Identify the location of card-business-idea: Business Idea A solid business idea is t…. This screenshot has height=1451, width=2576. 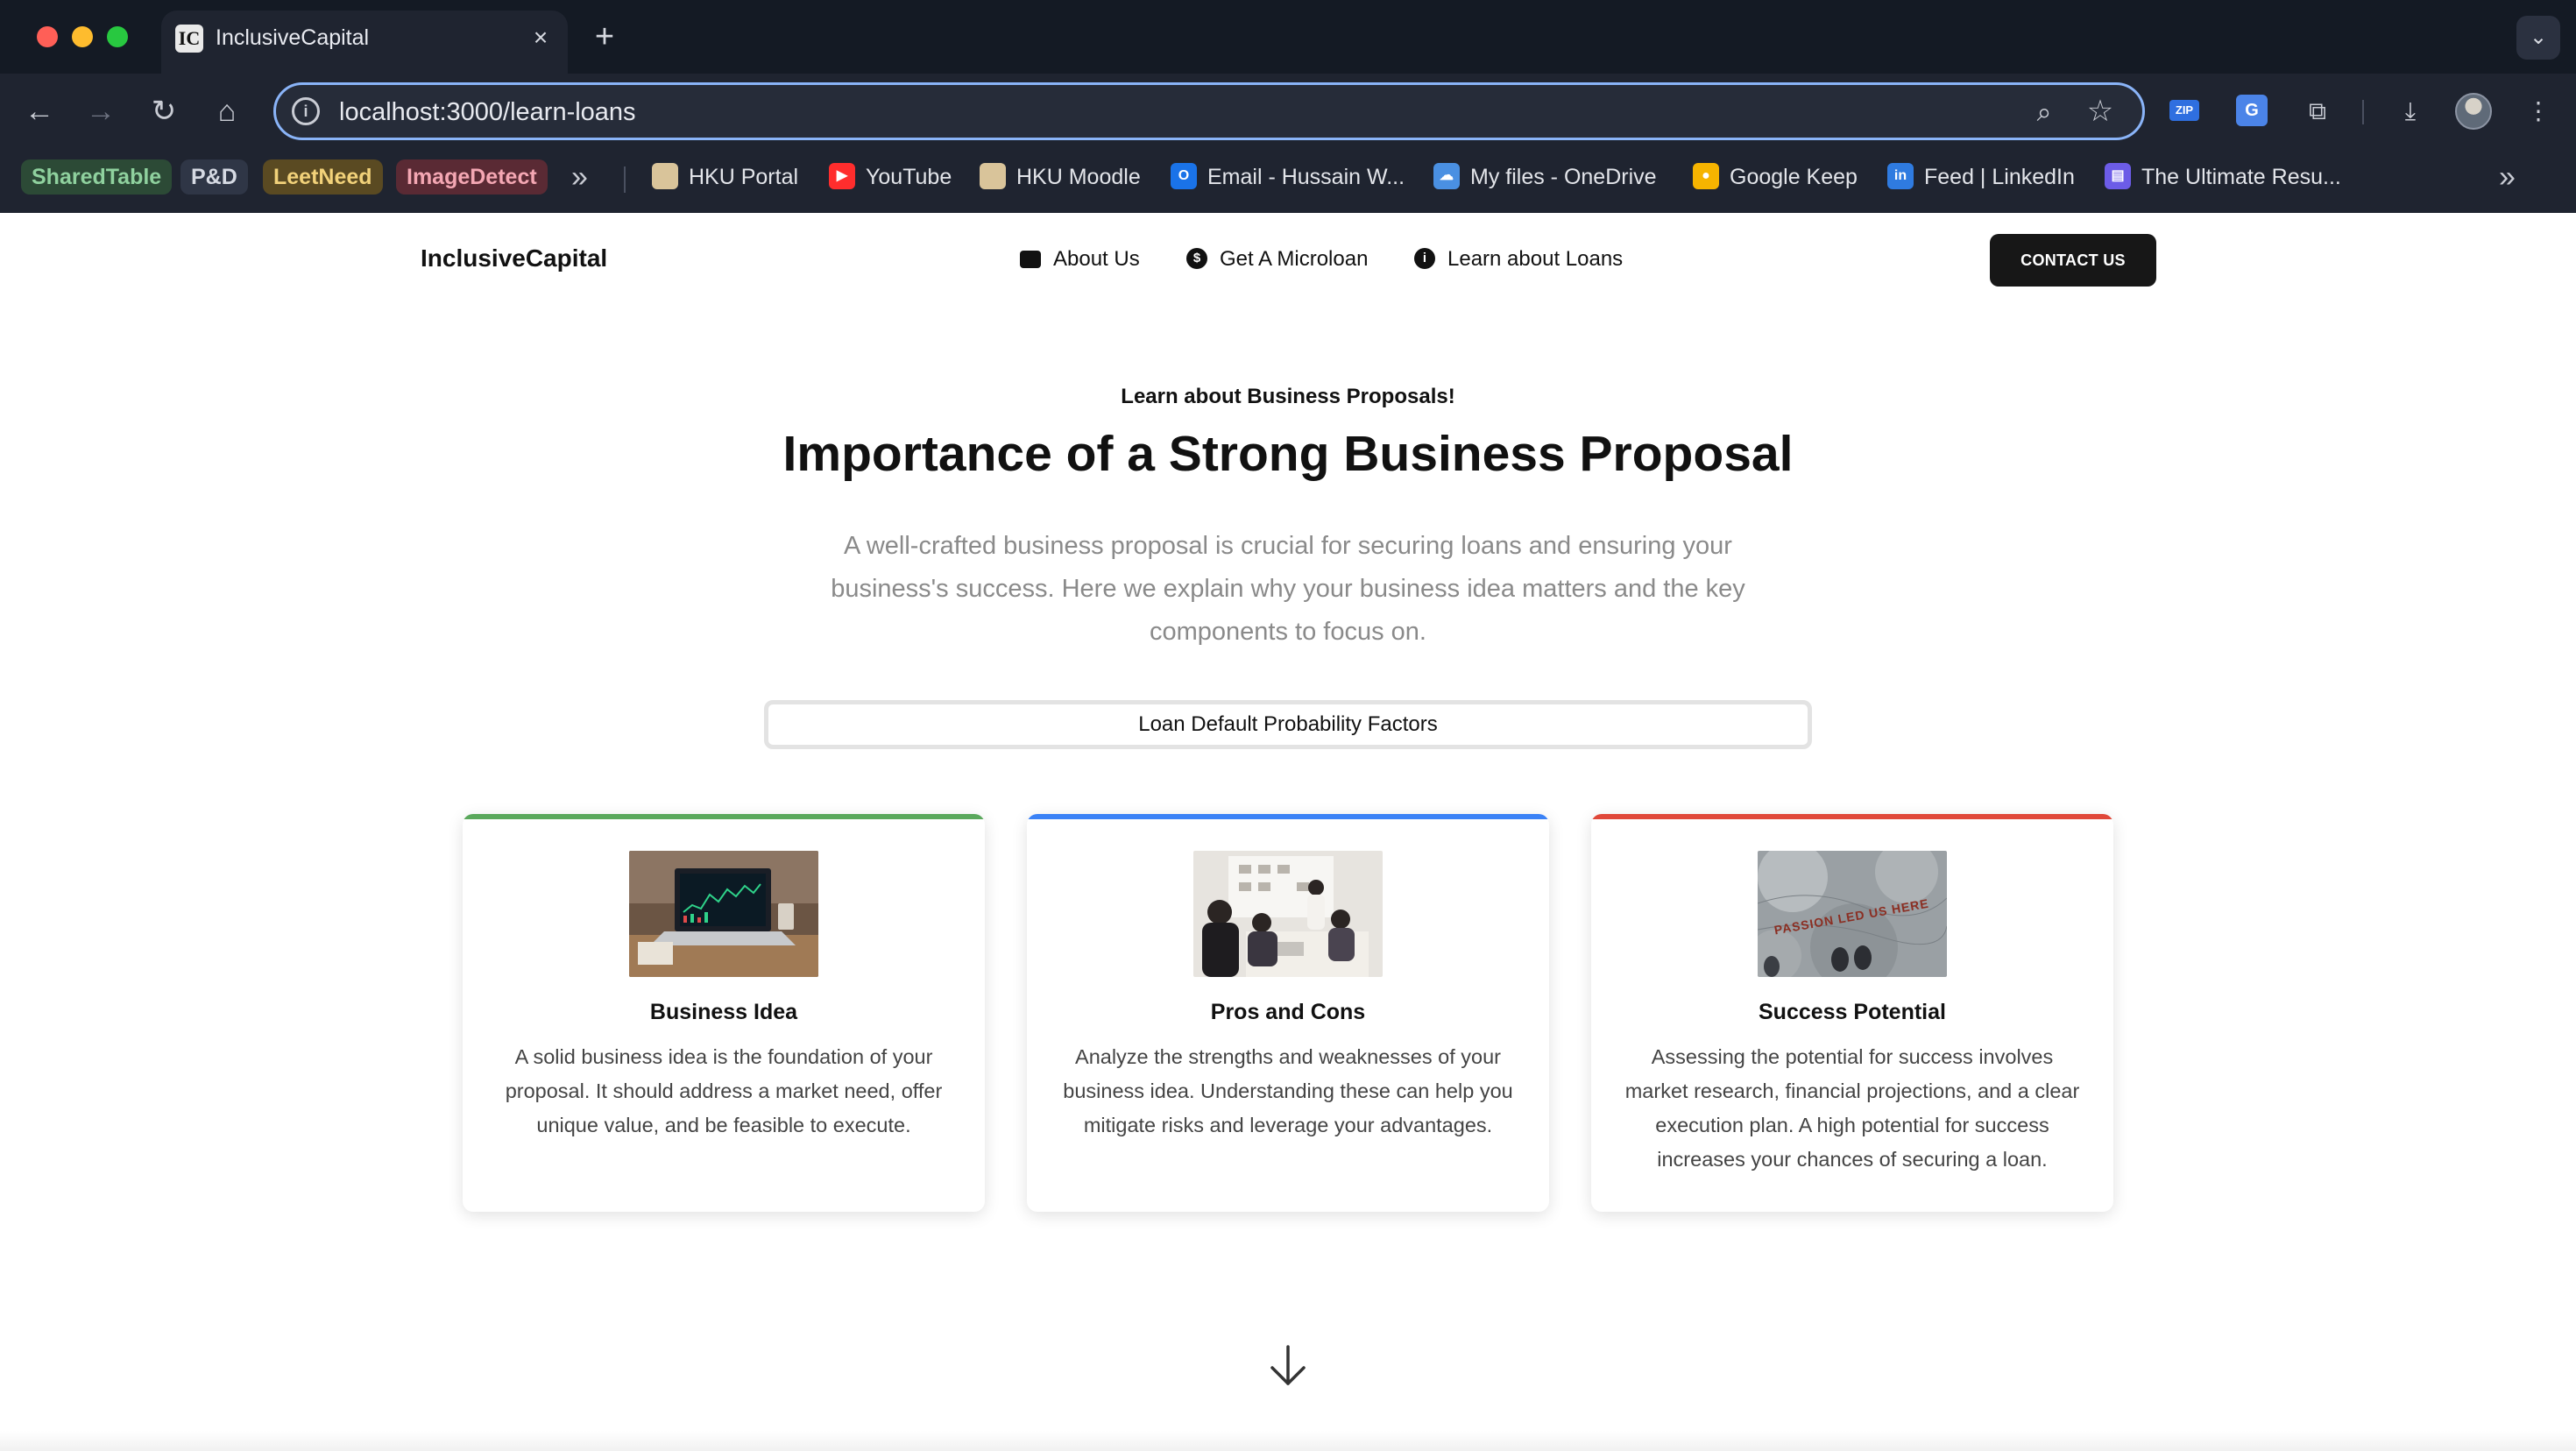
(724, 1013).